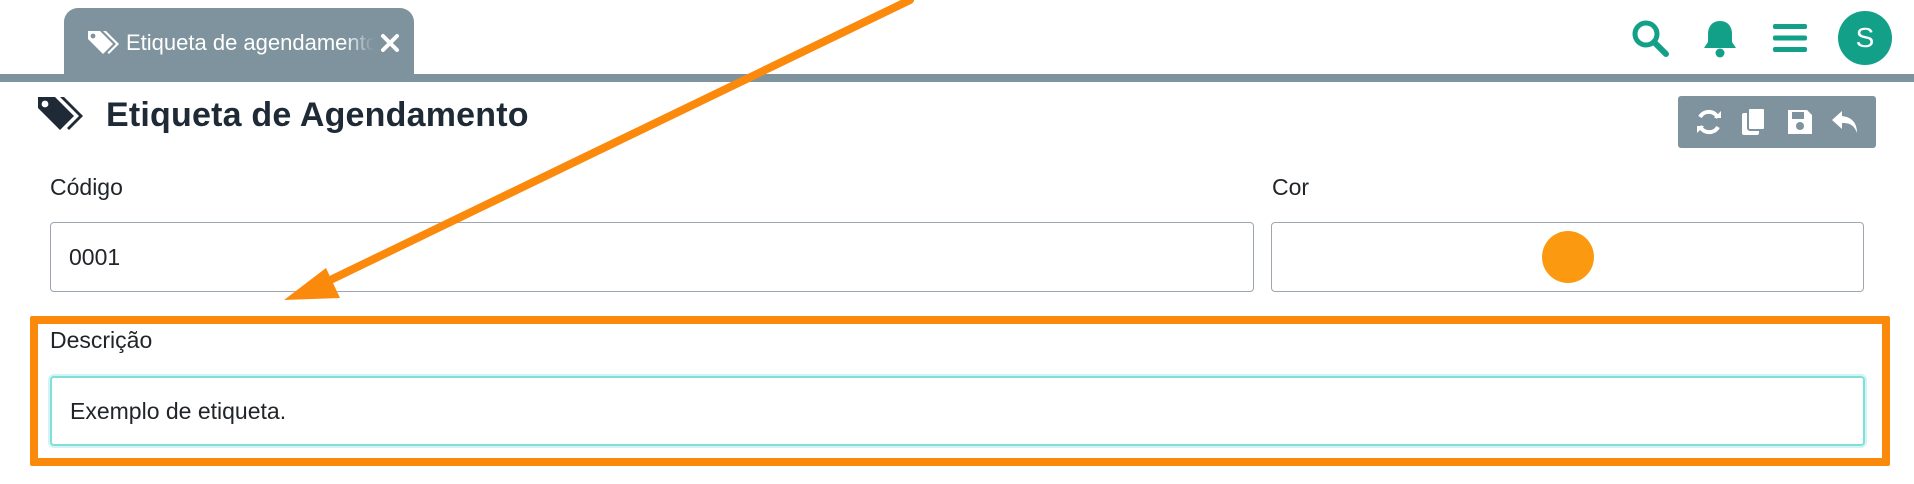  What do you see at coordinates (1777, 122) in the screenshot?
I see `toolbar` at bounding box center [1777, 122].